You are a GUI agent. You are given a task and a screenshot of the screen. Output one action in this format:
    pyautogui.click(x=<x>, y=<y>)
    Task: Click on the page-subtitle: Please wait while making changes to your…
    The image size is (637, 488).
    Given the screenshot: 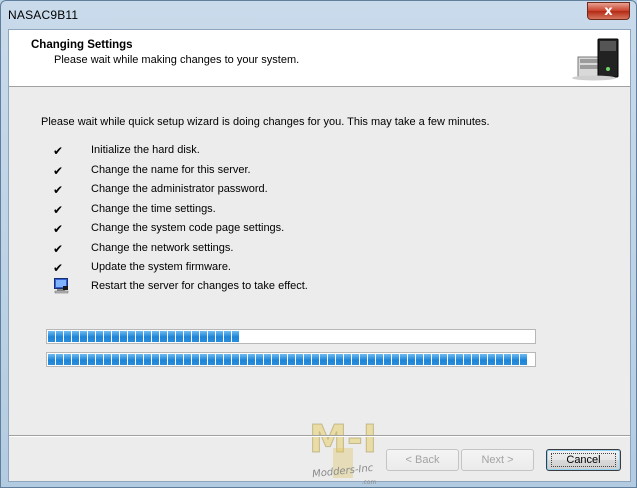 What is the action you would take?
    pyautogui.click(x=177, y=60)
    